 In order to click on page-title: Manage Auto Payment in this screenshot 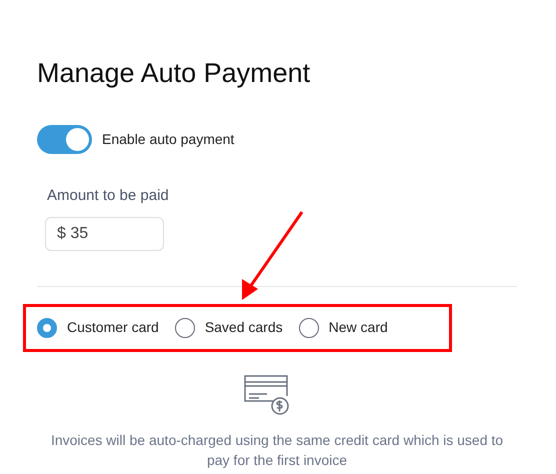, I will do `click(174, 73)`.